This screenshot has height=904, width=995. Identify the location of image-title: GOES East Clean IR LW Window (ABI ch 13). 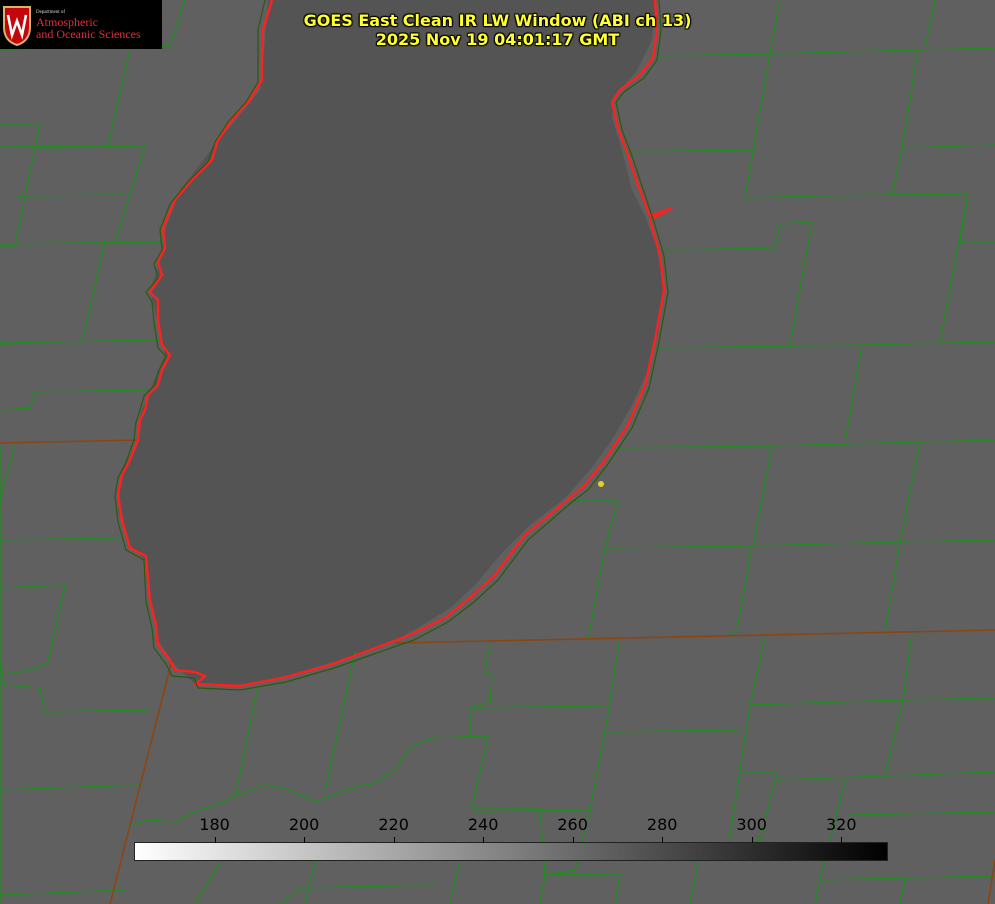
(497, 20).